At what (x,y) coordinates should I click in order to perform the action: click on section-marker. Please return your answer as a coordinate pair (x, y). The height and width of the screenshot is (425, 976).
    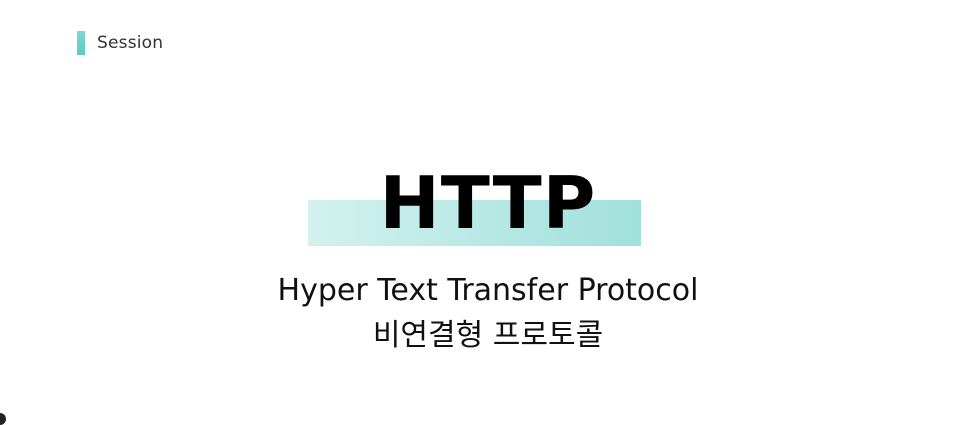
    Looking at the image, I should click on (81, 43).